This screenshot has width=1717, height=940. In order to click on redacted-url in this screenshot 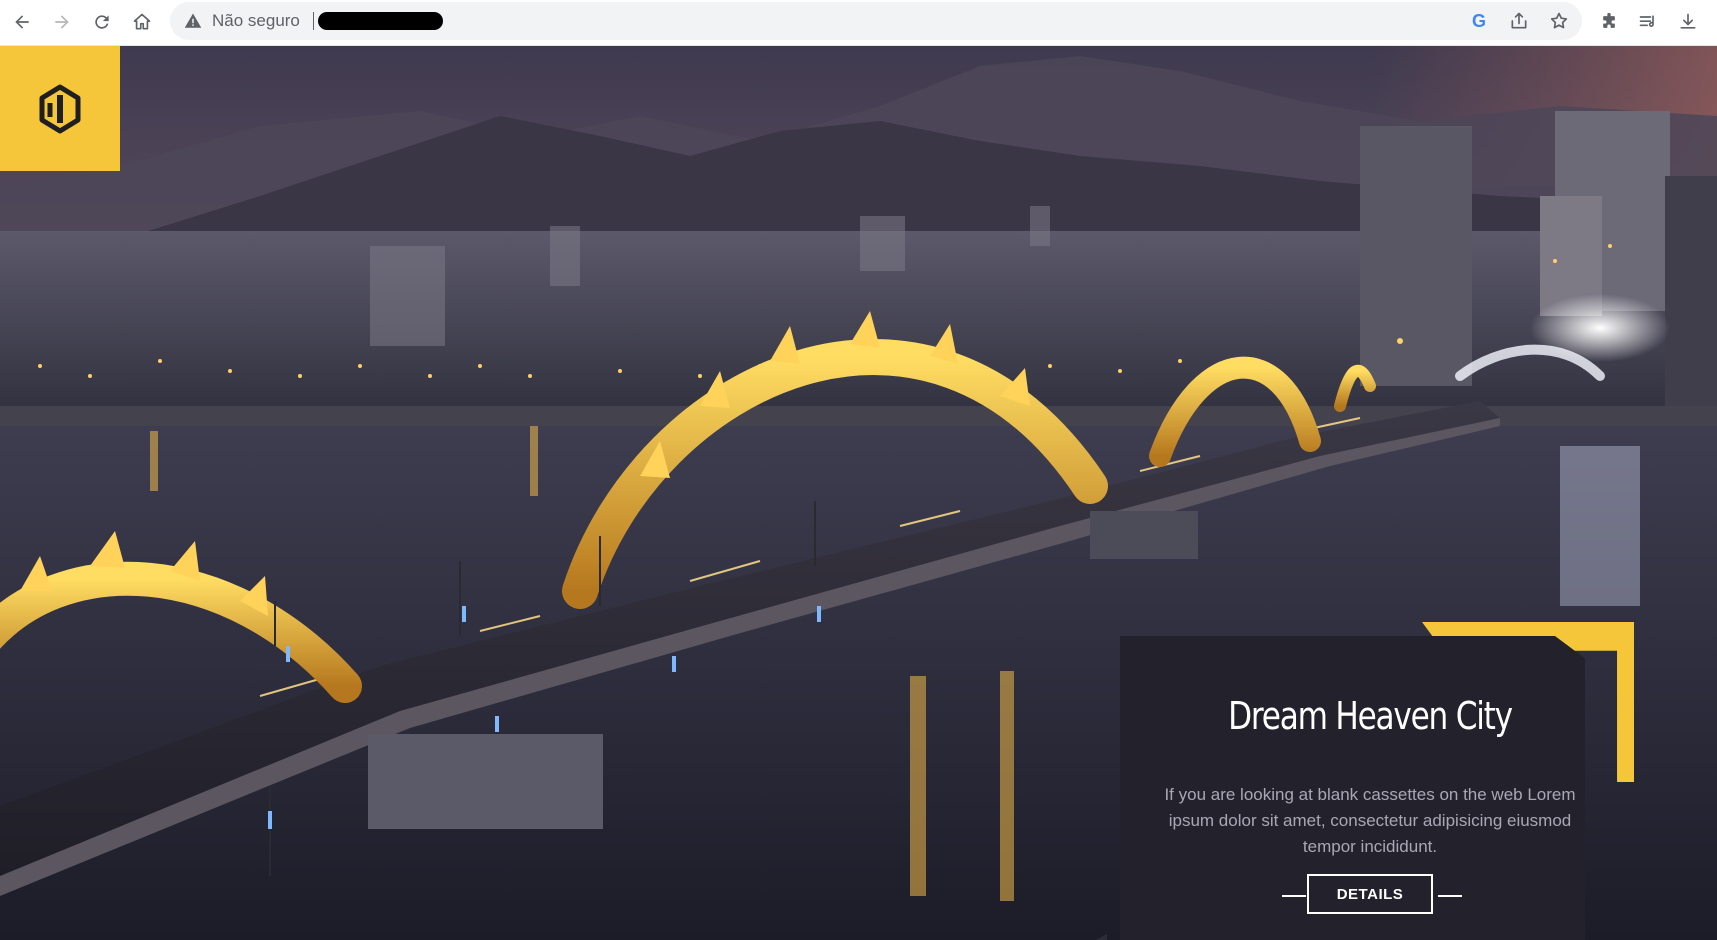, I will do `click(380, 21)`.